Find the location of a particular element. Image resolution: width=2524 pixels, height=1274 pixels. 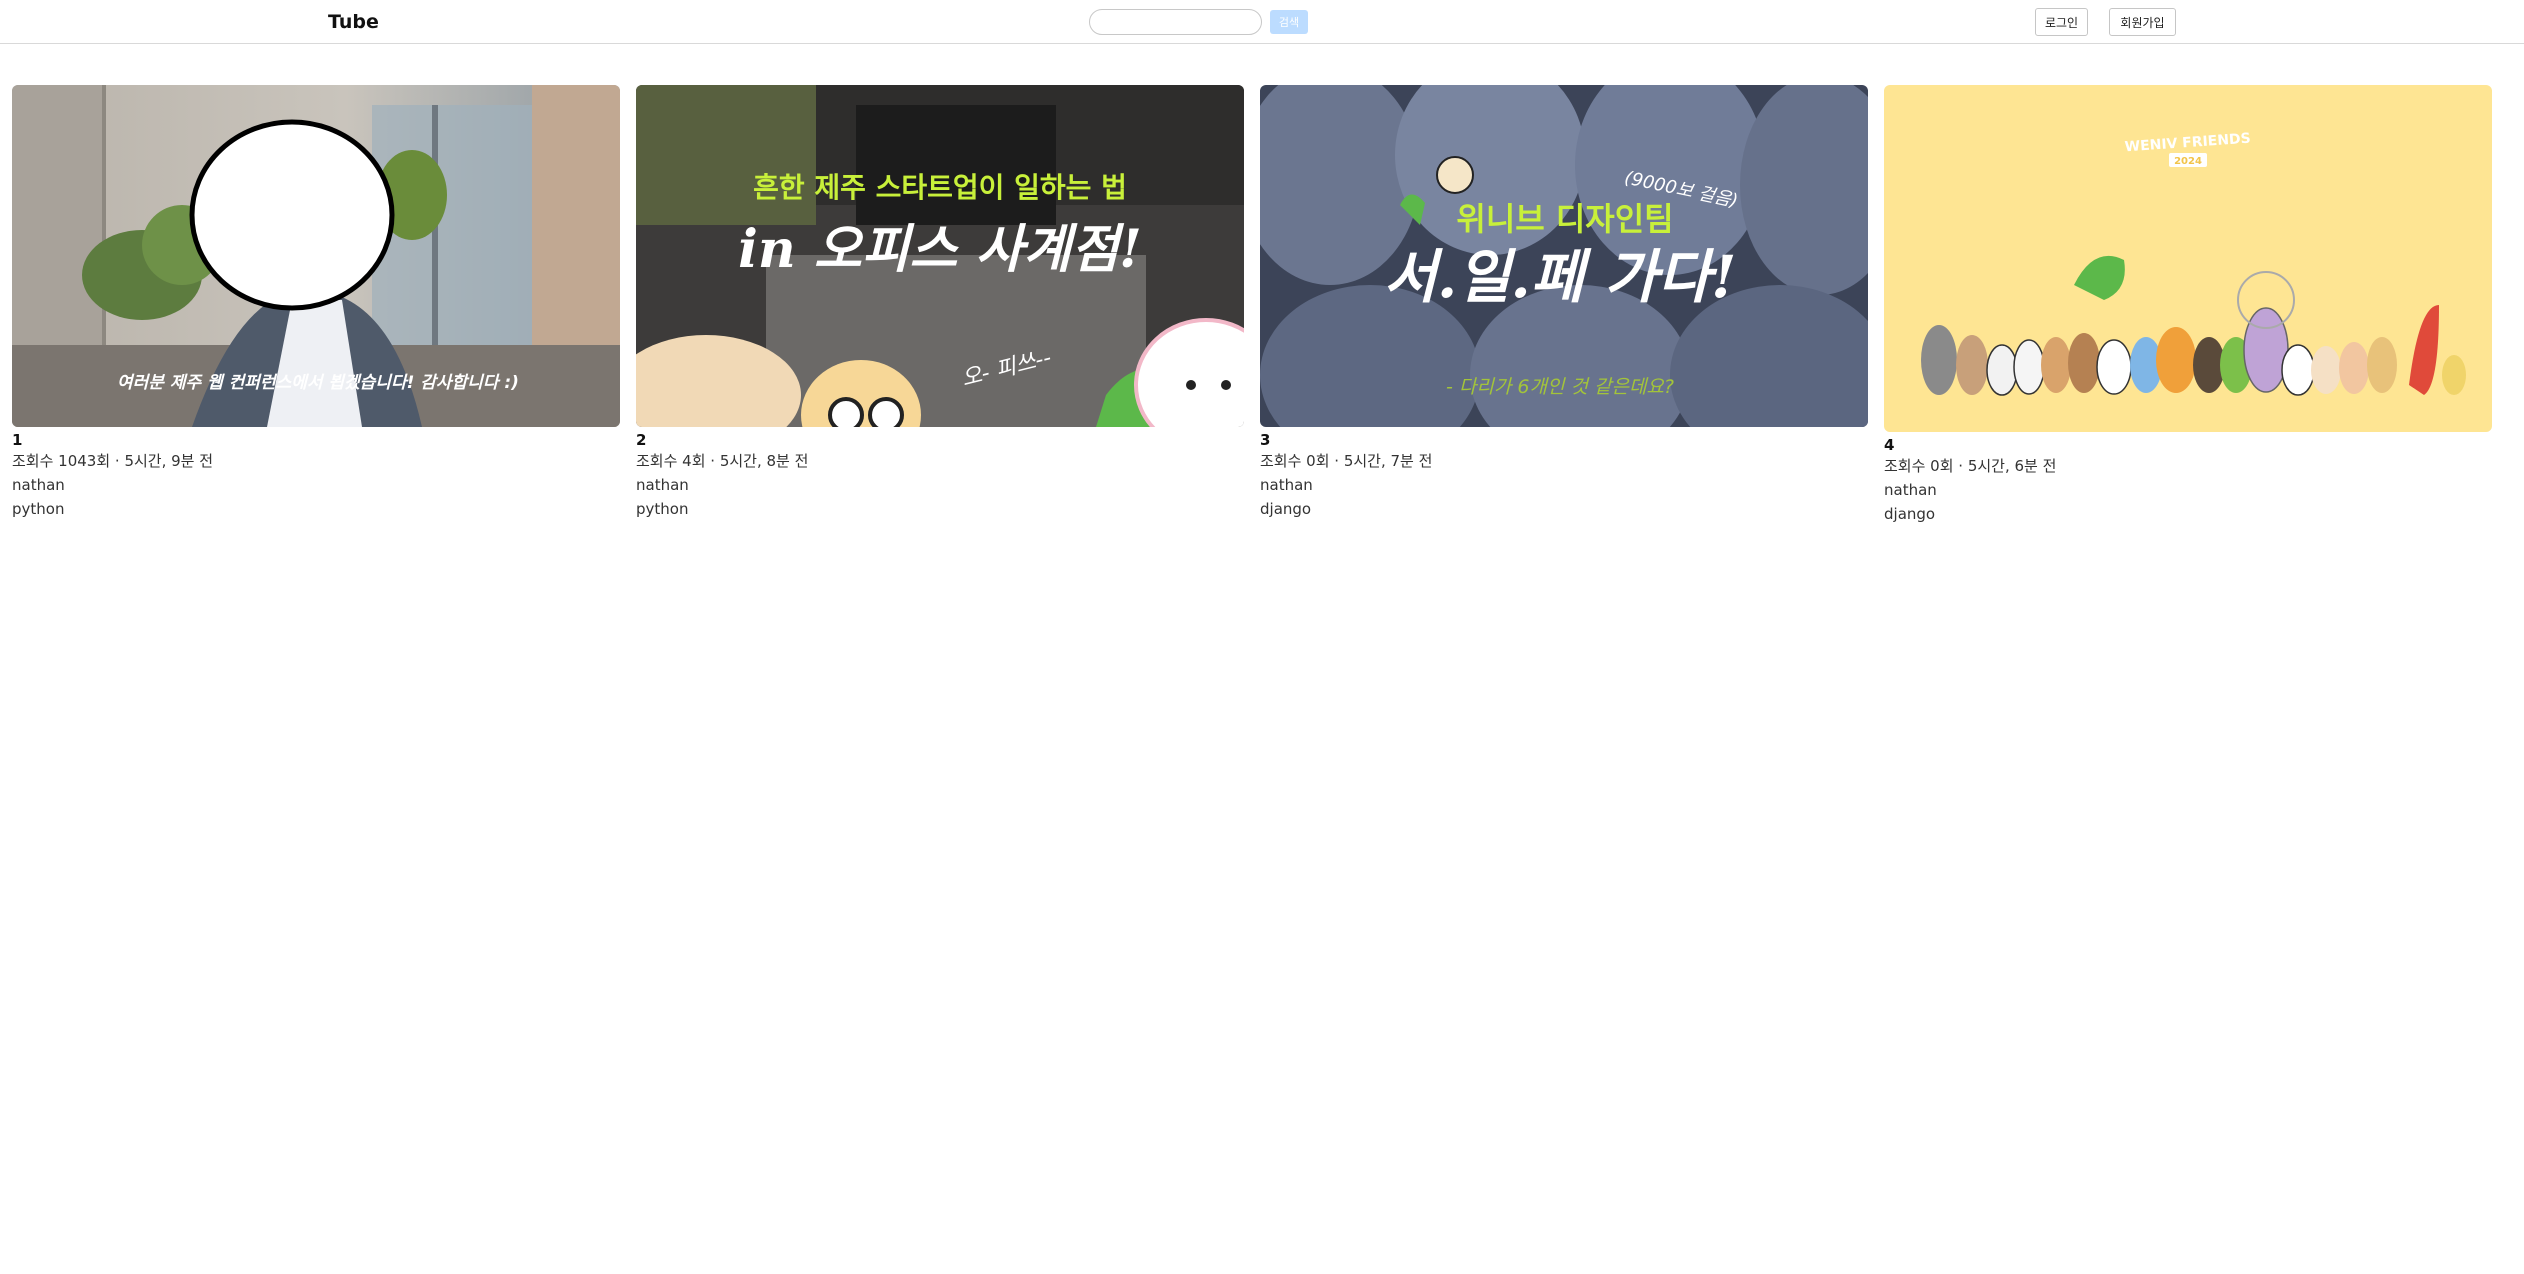

video-views-time: 조회수 0회 · 5시간, 6분 전 is located at coordinates (1970, 466).